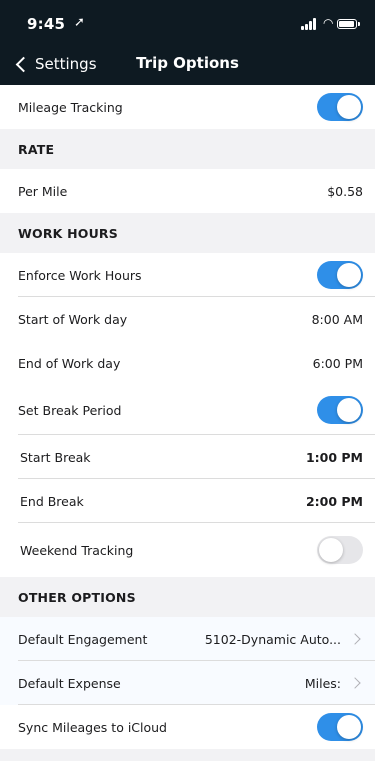 The width and height of the screenshot is (375, 773). What do you see at coordinates (83, 639) in the screenshot?
I see `default-engagement-label: Default Engagement` at bounding box center [83, 639].